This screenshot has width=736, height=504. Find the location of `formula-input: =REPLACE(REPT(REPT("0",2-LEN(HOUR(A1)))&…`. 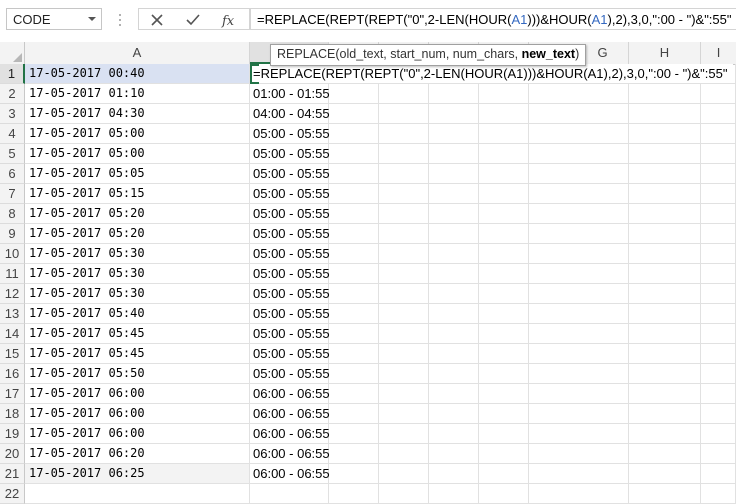

formula-input: =REPLACE(REPT(REPT("0",2-LEN(HOUR(A1)))&… is located at coordinates (493, 19).